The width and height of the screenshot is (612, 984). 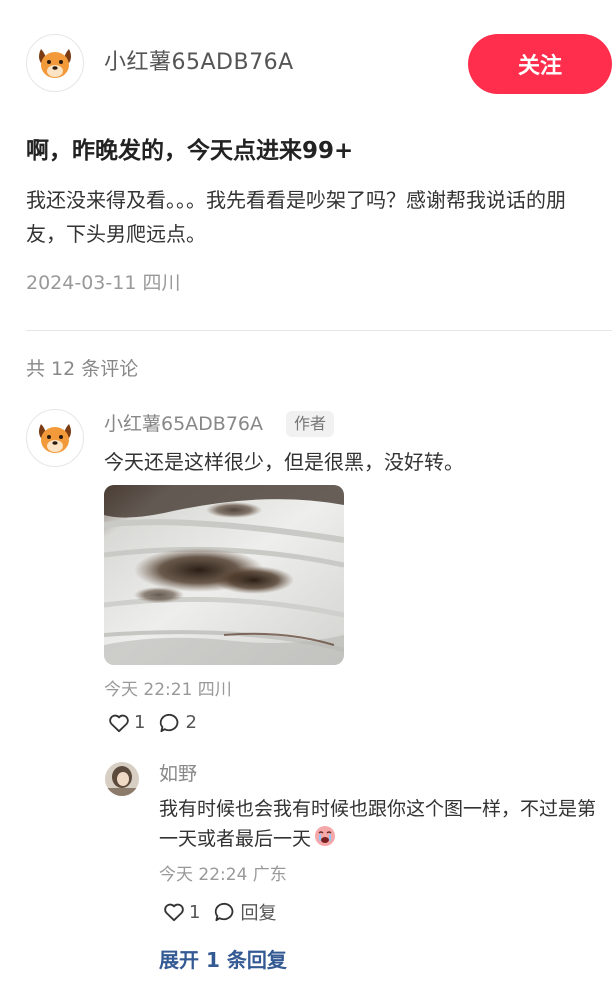 I want to click on comment-count: 共 12 条评论, so click(x=82, y=369).